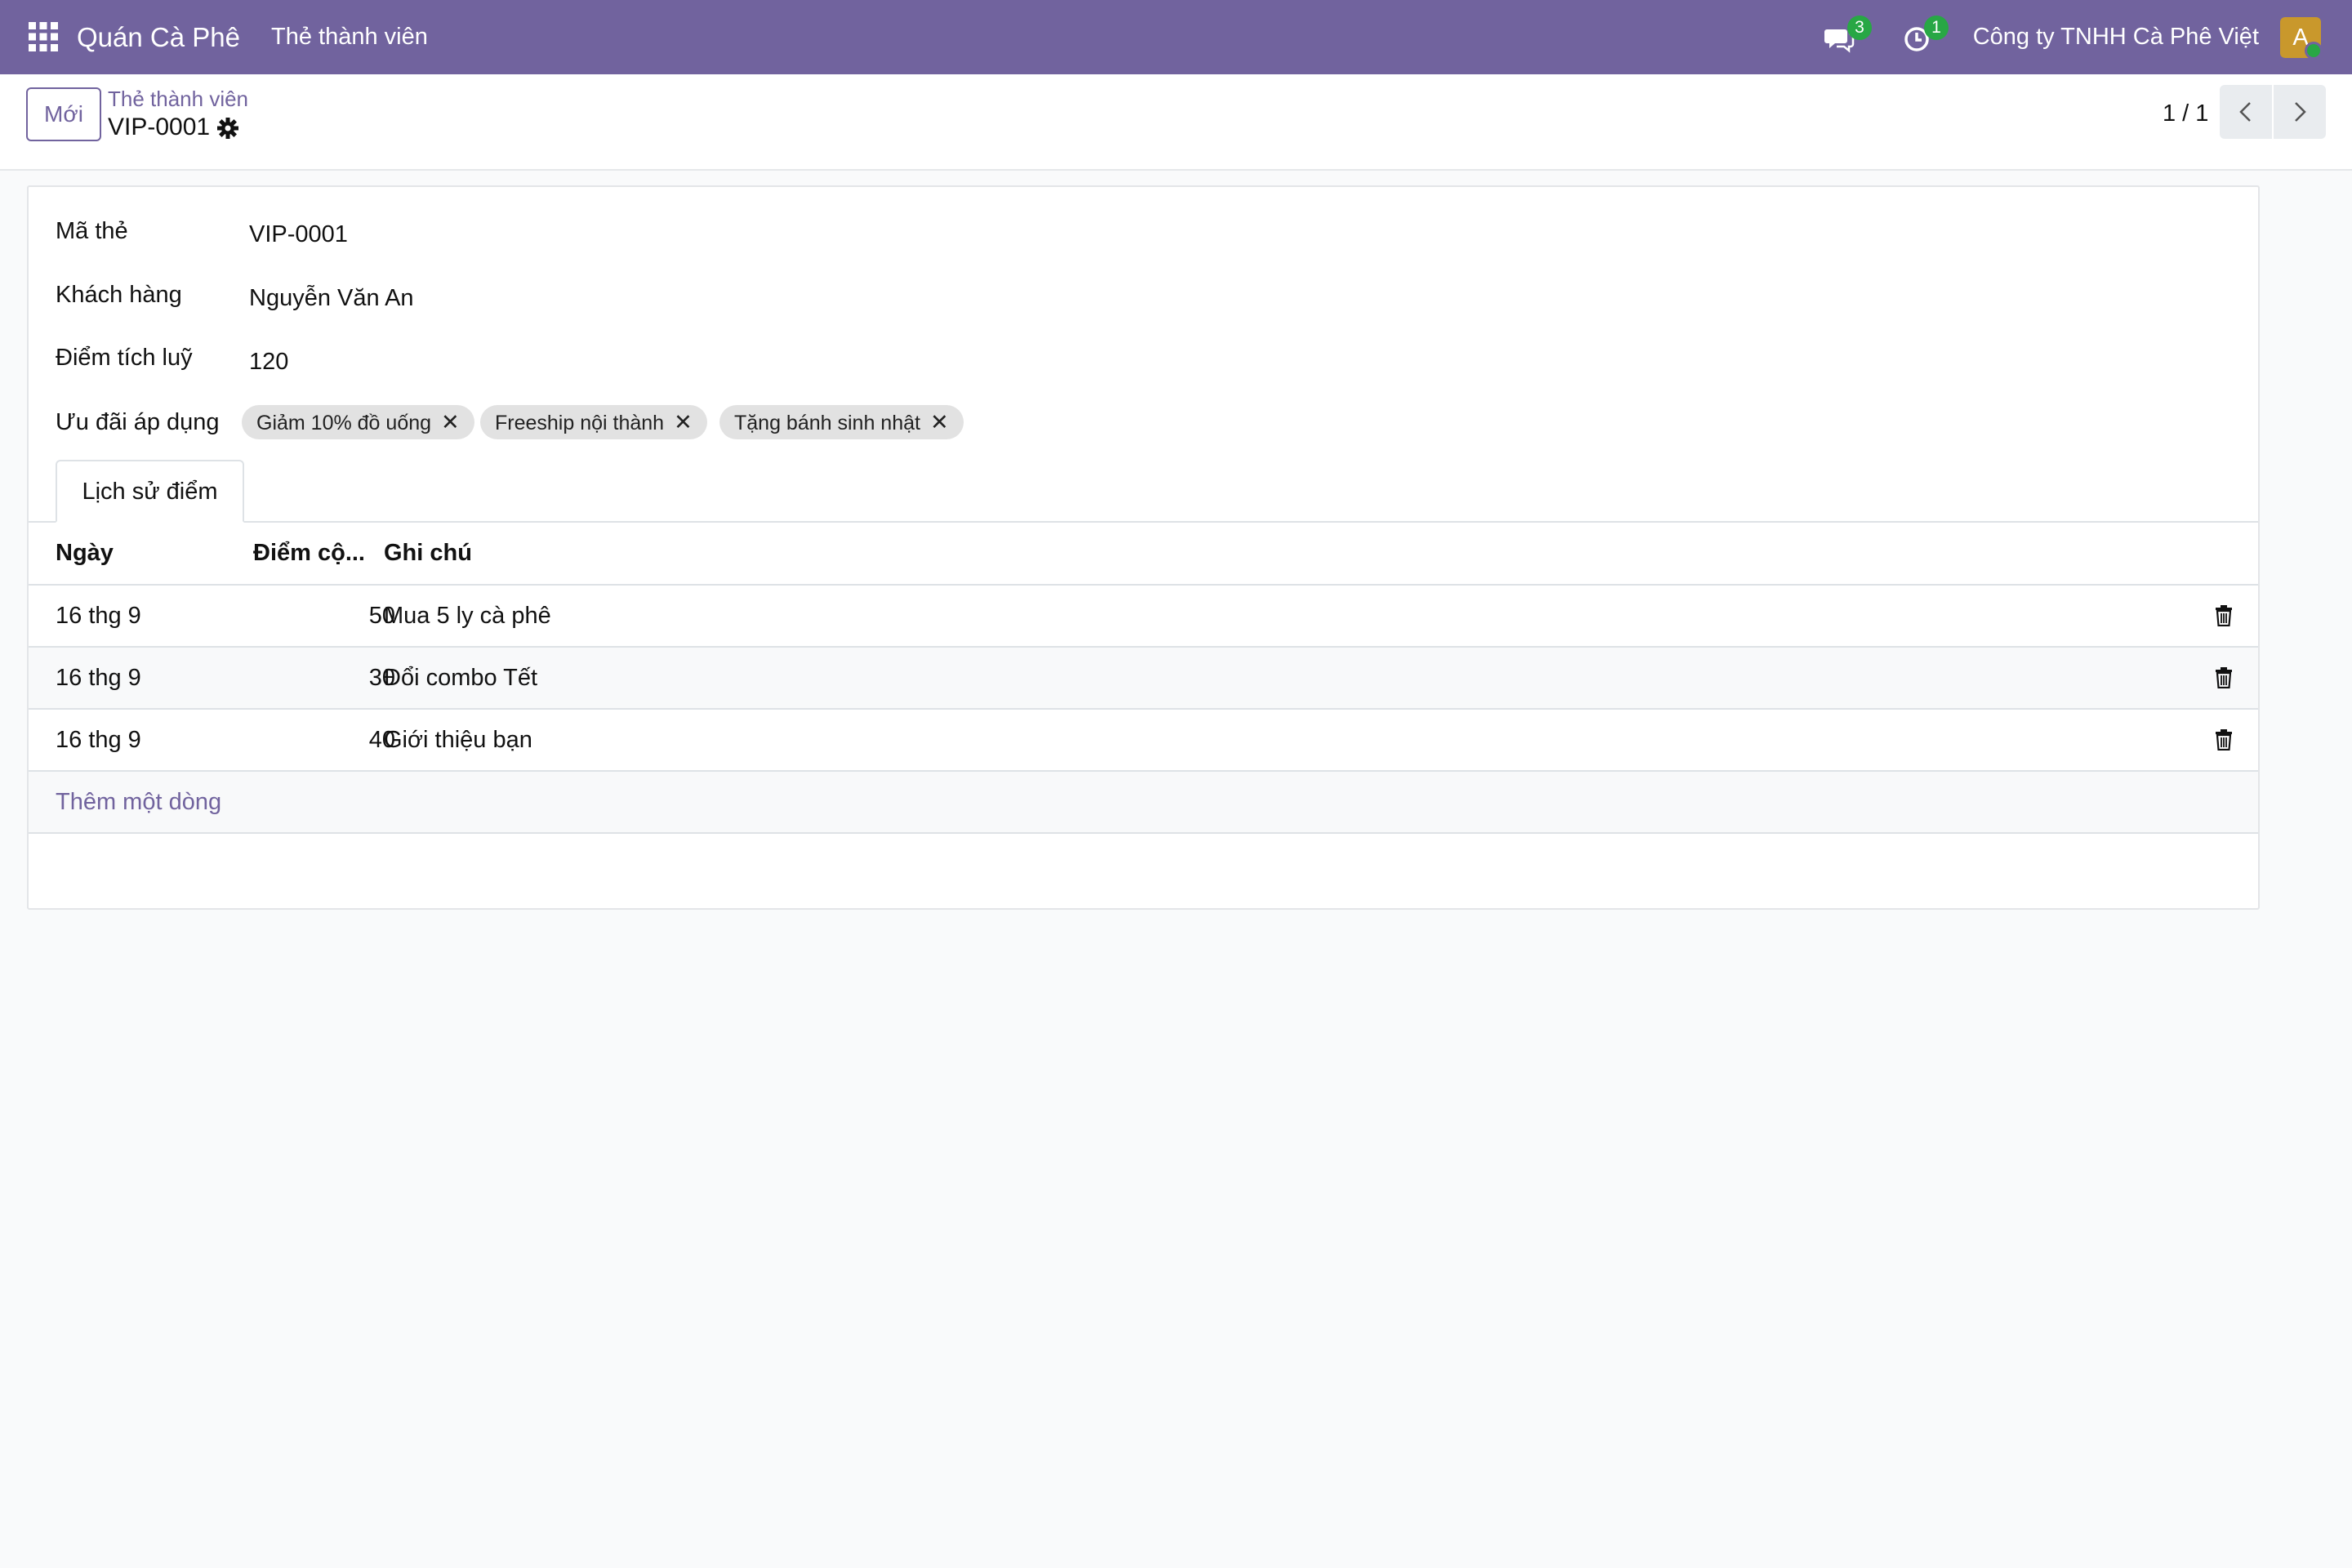 This screenshot has width=2352, height=1568. I want to click on offer-tag: Giảm 10% đồ uống ✕, so click(358, 422).